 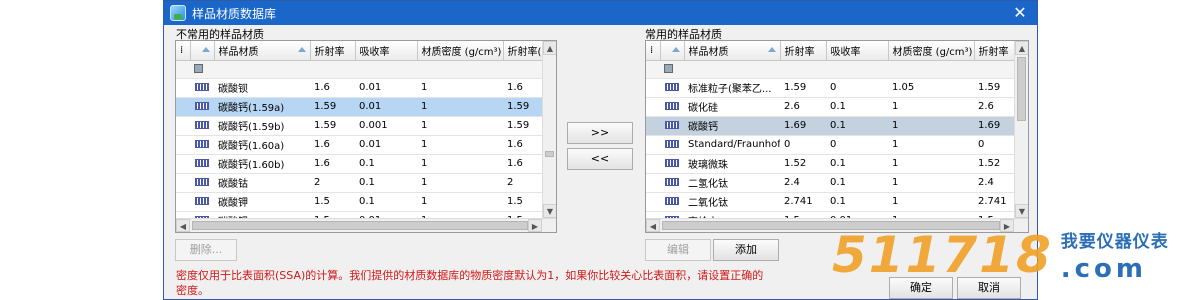 What do you see at coordinates (234, 13) in the screenshot?
I see `window-title: 样品材质数据库` at bounding box center [234, 13].